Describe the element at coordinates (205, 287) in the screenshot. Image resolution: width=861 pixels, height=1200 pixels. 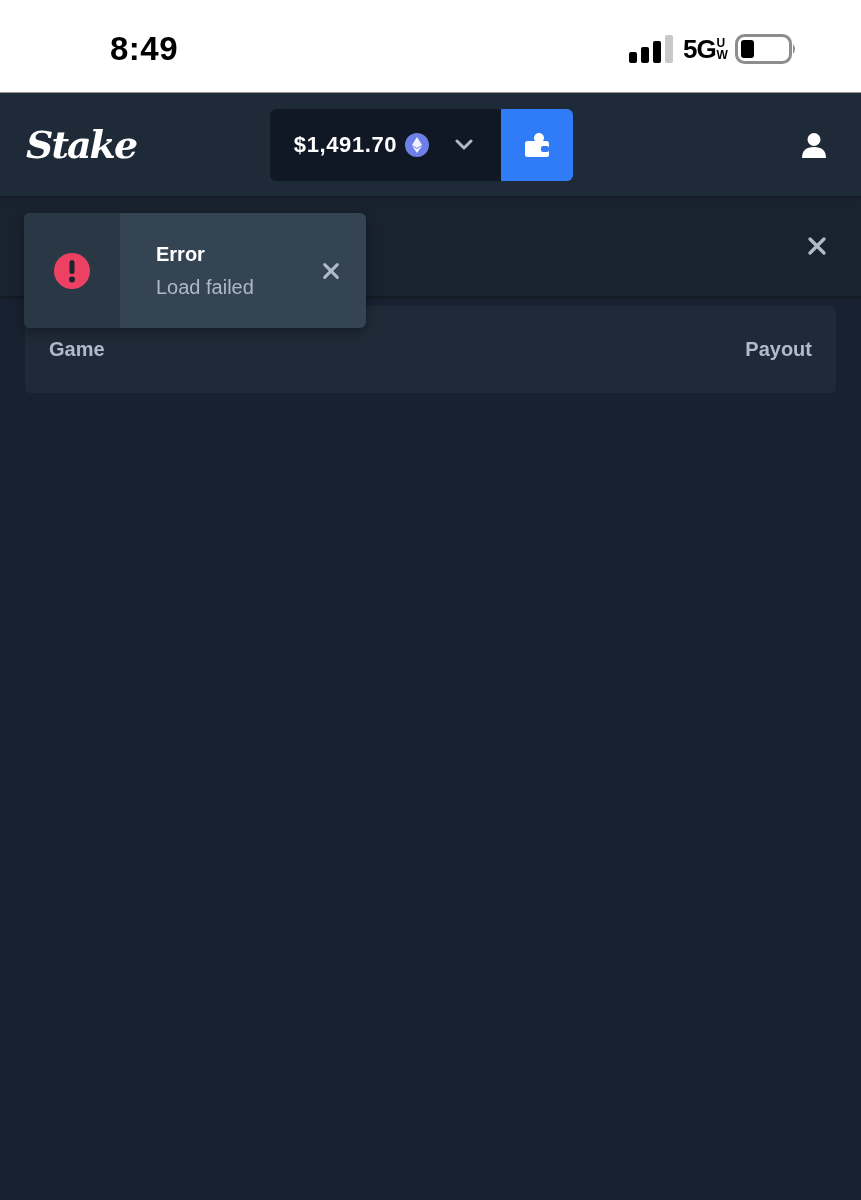
I see `toast-message: Load failed` at that location.